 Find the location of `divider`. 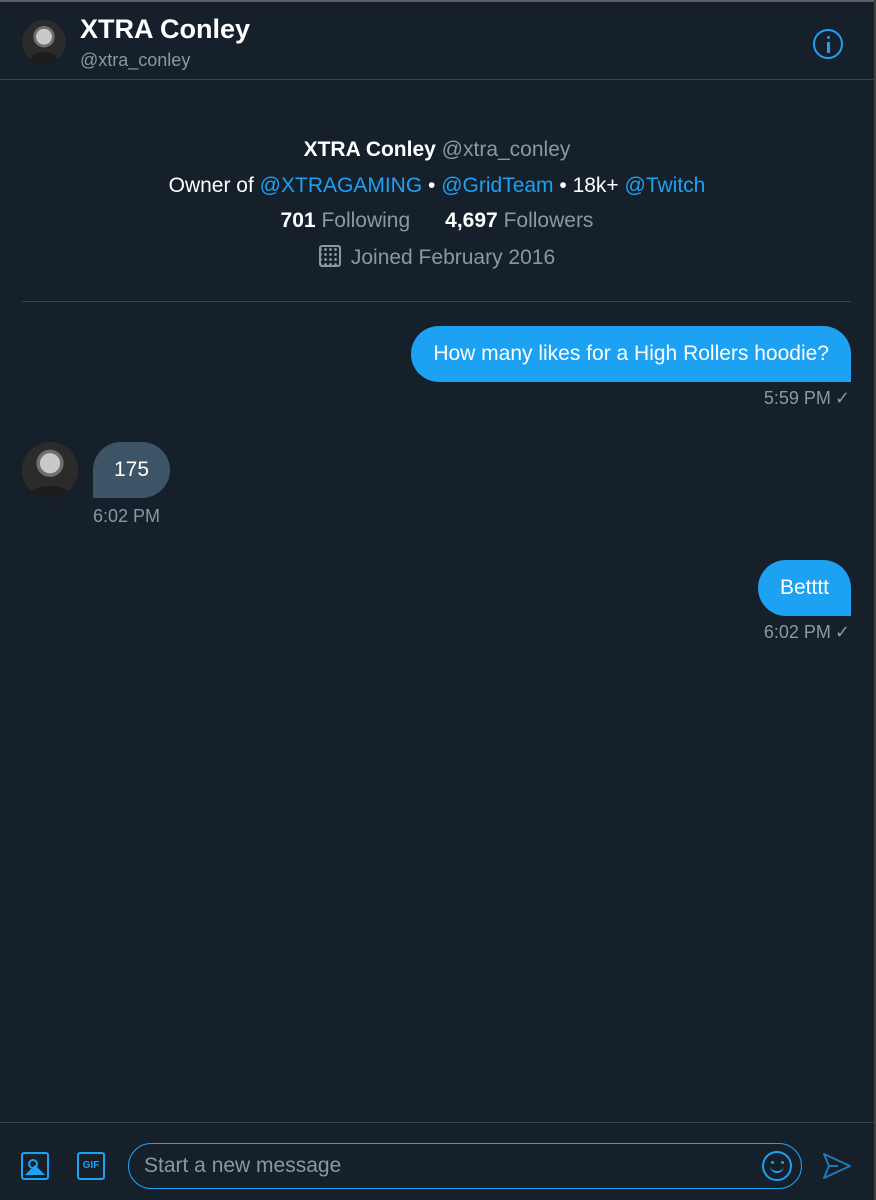

divider is located at coordinates (436, 301).